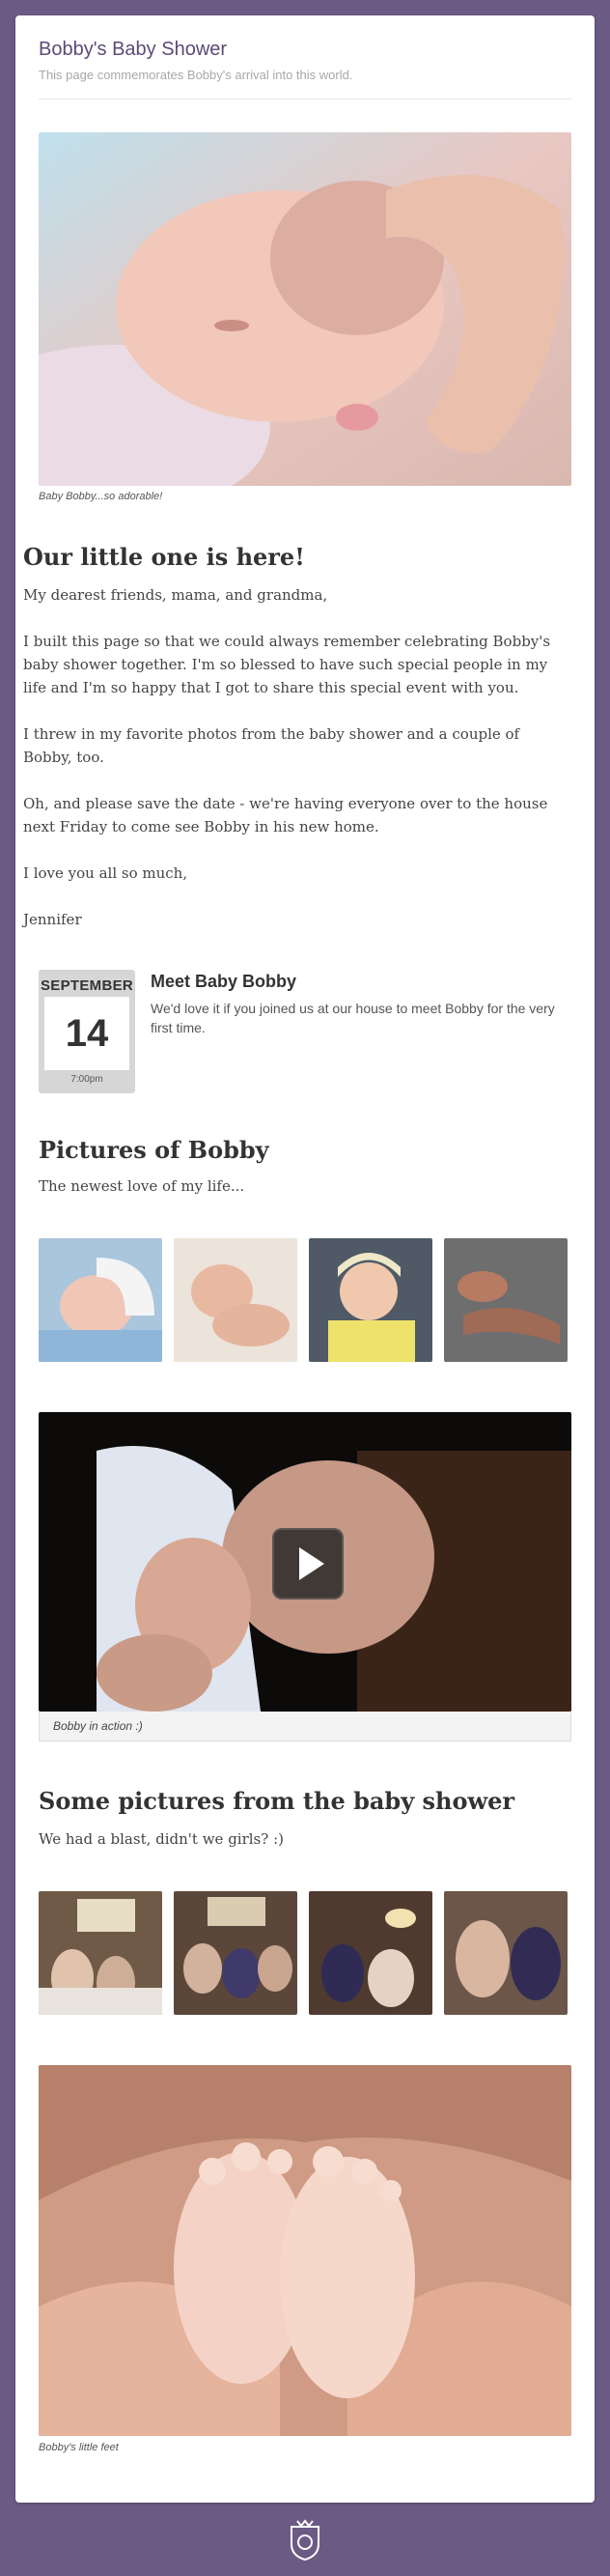  Describe the element at coordinates (176, 595) in the screenshot. I see `intro-paragraph: My dearest friends, mama, and grandma,` at that location.